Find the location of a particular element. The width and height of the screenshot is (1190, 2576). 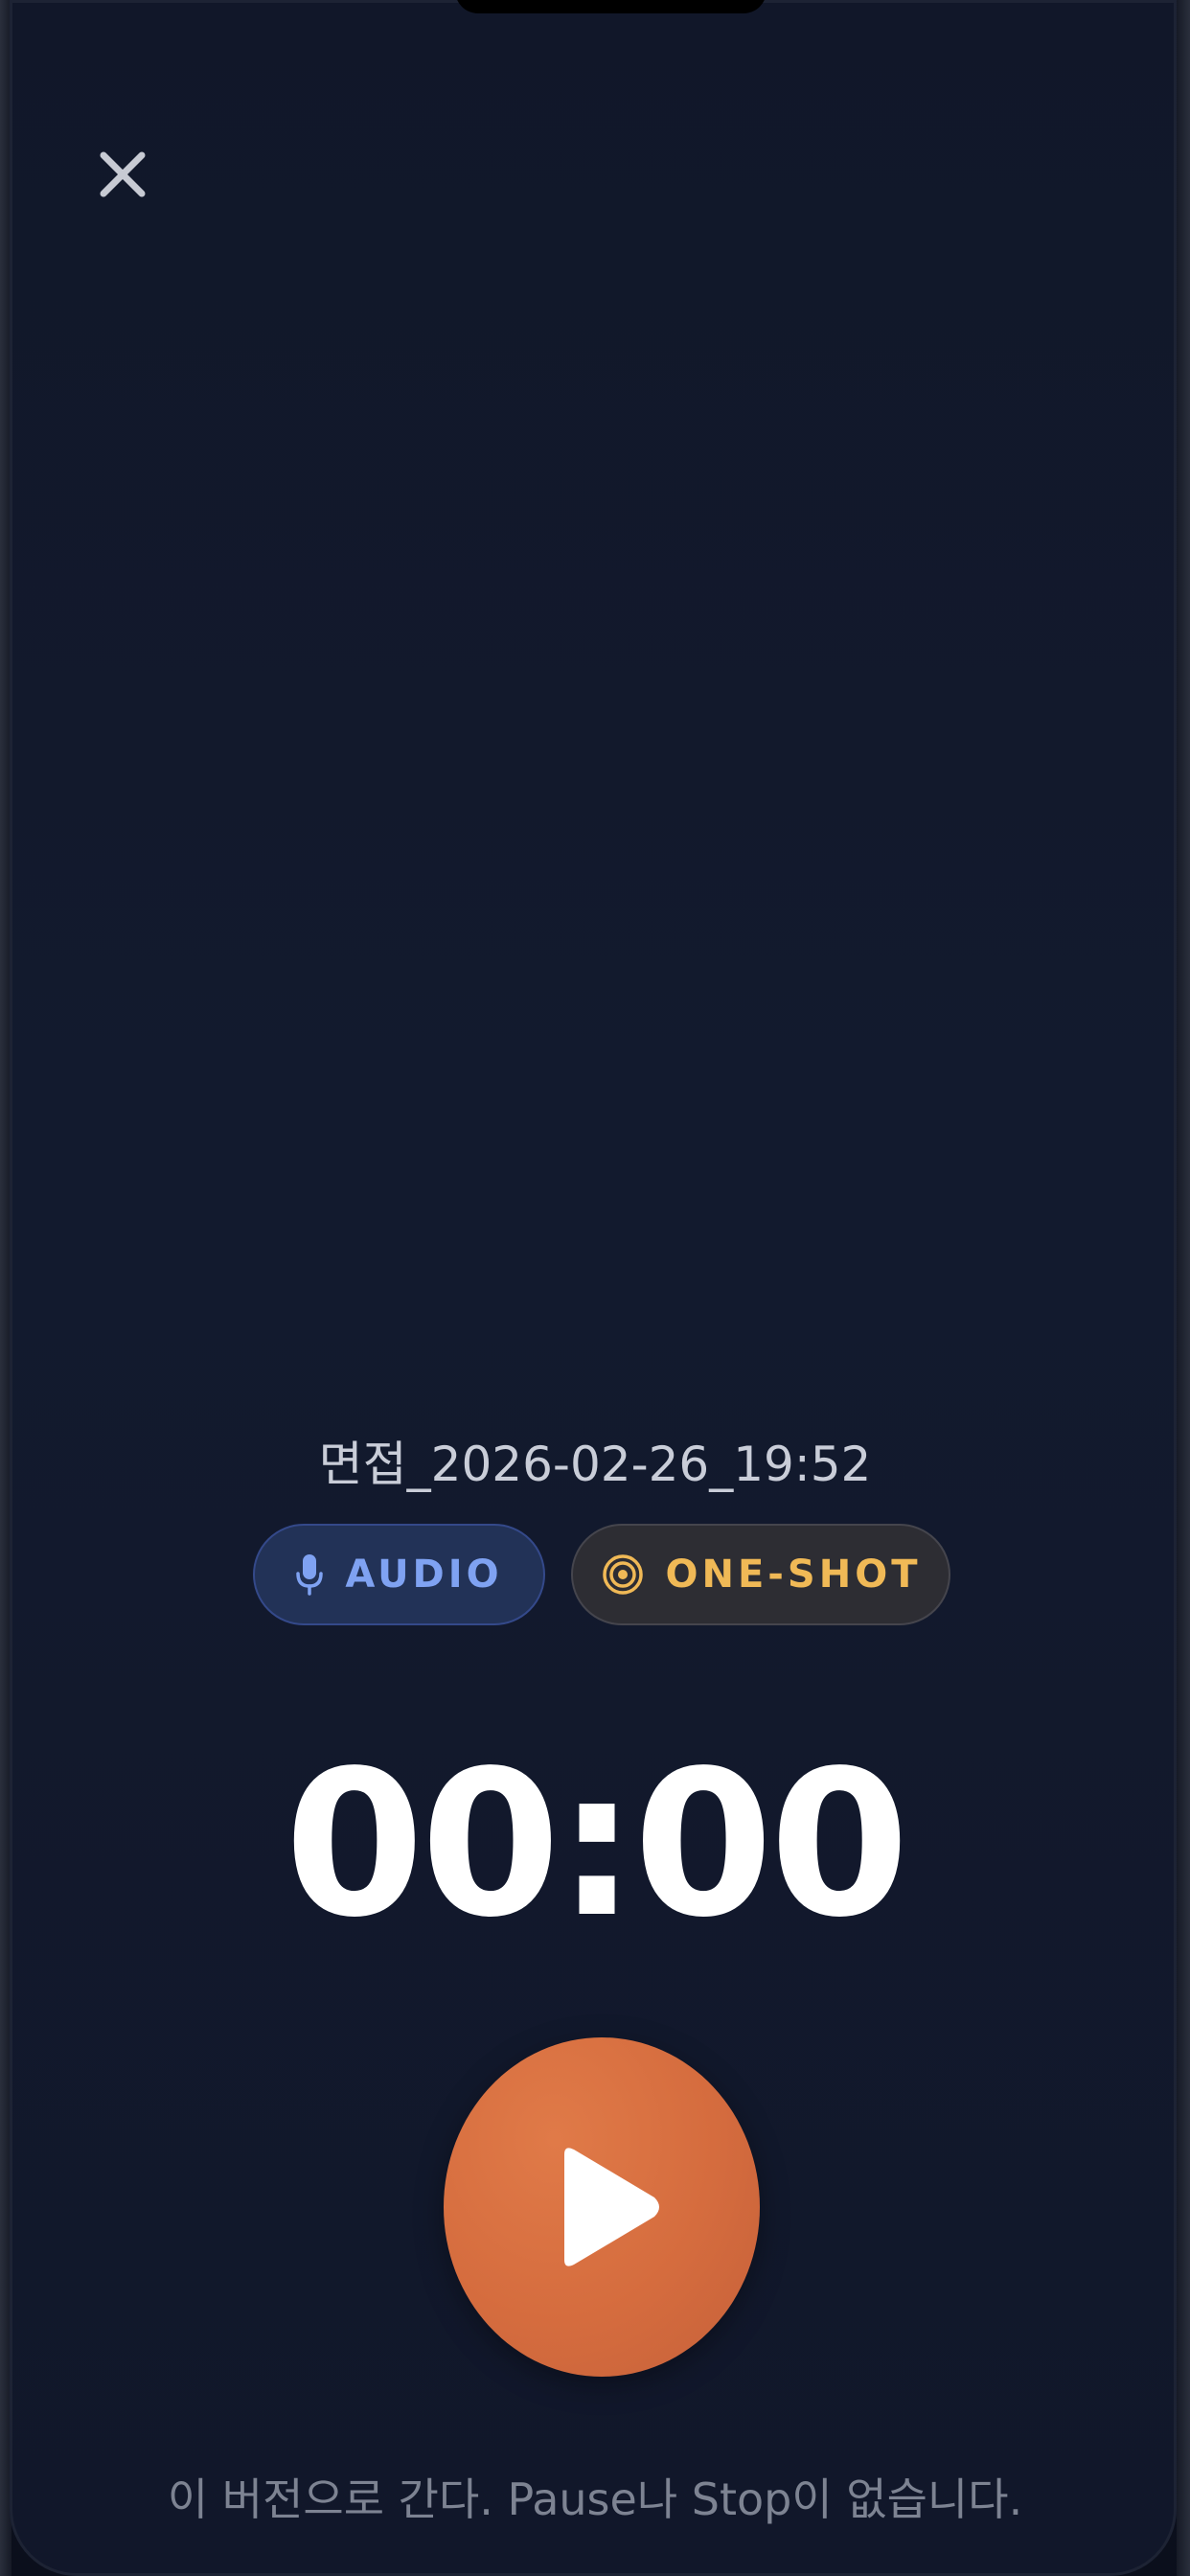

microphone-icon is located at coordinates (310, 1575).